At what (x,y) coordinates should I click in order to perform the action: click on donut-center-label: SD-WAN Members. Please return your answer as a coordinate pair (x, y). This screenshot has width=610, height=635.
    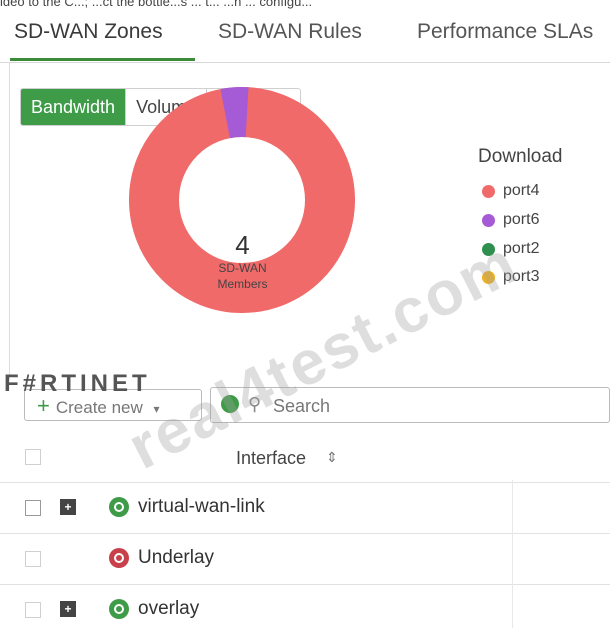
    Looking at the image, I should click on (242, 276).